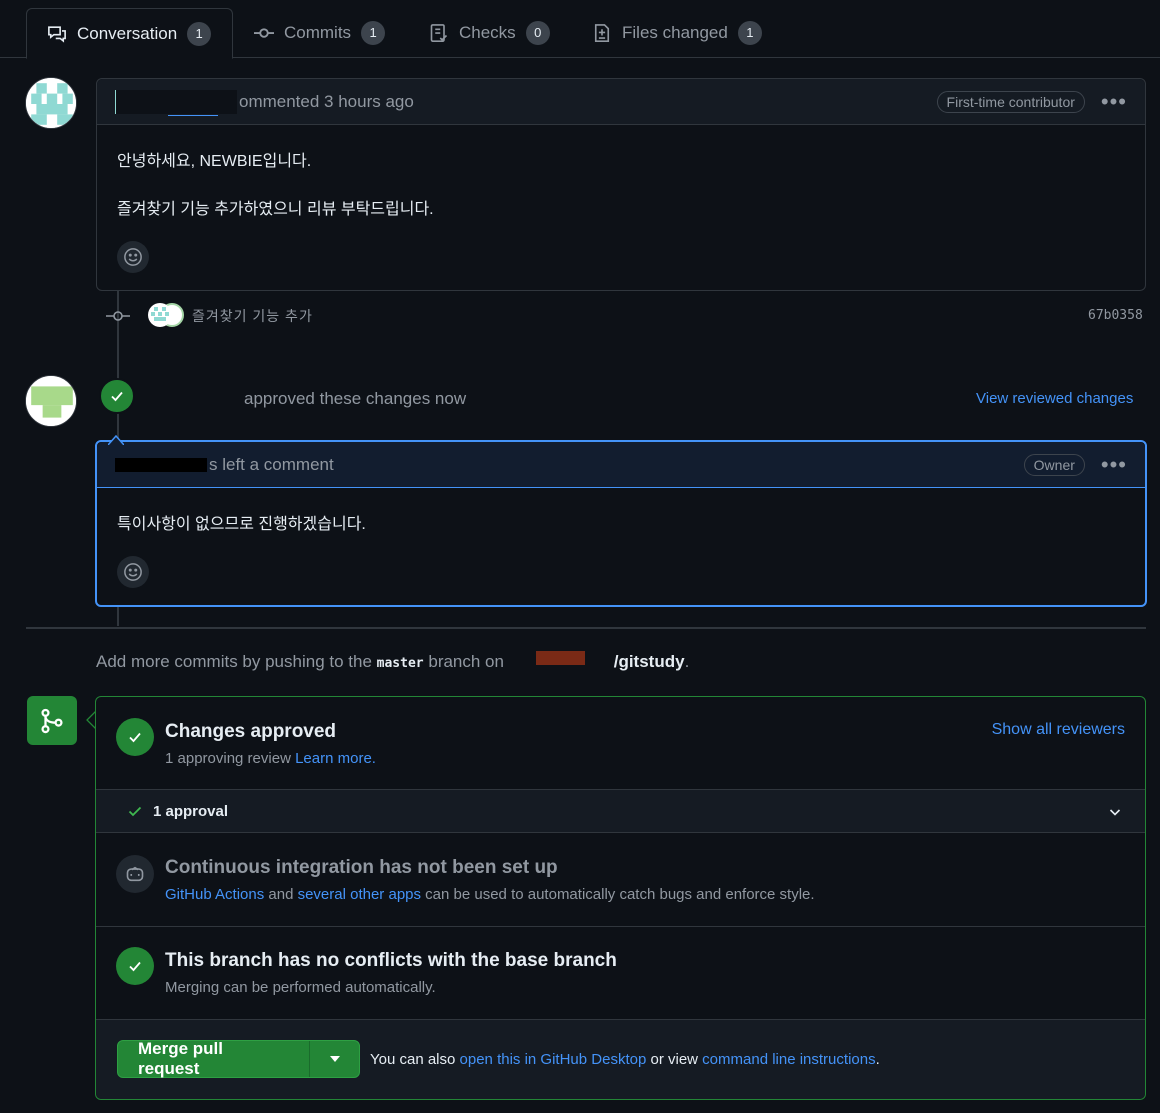 Image resolution: width=1160 pixels, height=1113 pixels. Describe the element at coordinates (214, 161) in the screenshot. I see `comment-line: 안녕하세요, NEWBIE입니다.` at that location.